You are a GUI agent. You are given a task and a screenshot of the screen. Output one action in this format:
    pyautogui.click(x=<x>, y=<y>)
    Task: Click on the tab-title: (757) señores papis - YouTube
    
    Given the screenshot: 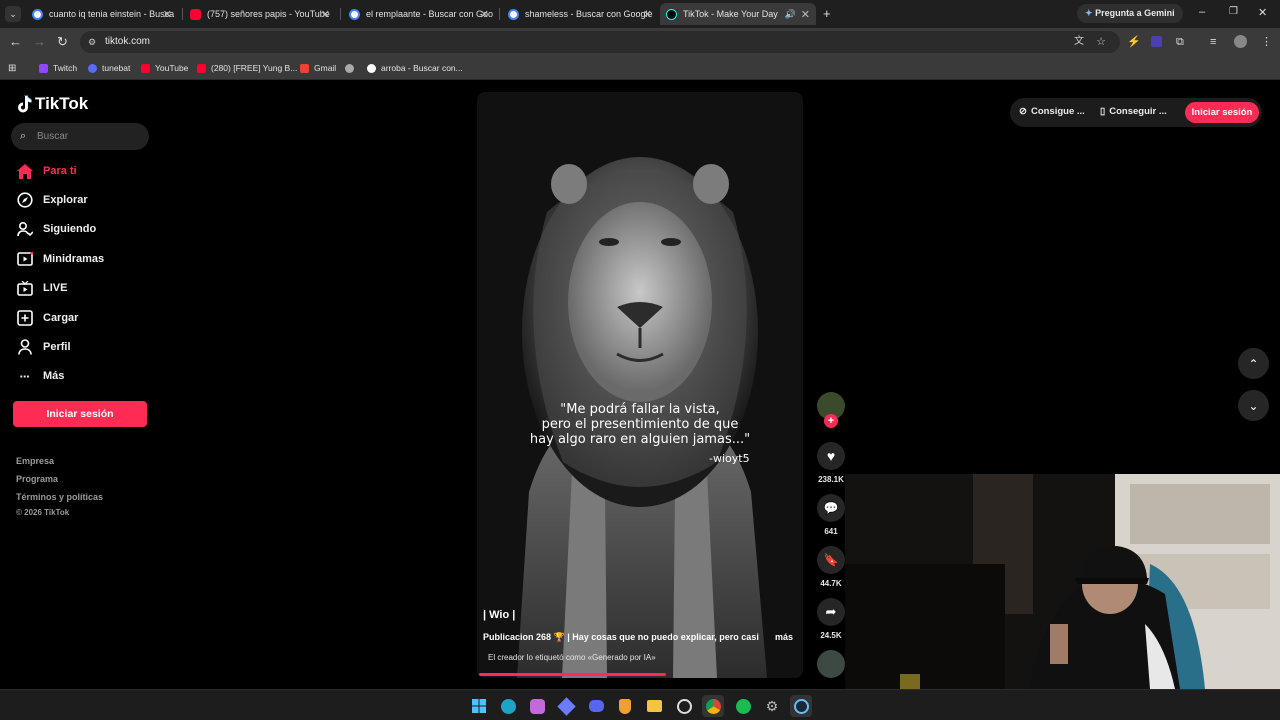 What is the action you would take?
    pyautogui.click(x=268, y=14)
    